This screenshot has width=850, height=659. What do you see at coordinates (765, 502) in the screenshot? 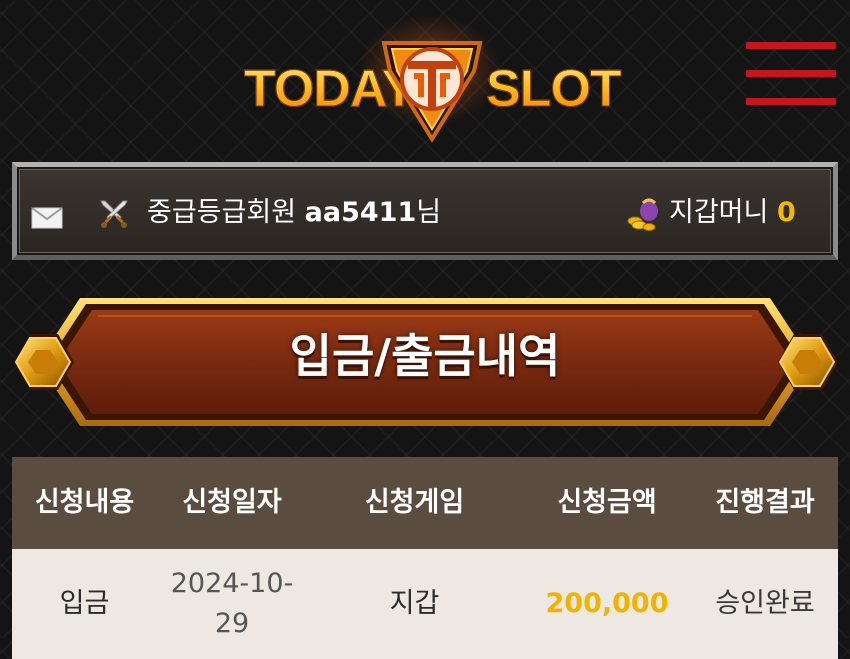
I see `column-header-result: 진행결과` at bounding box center [765, 502].